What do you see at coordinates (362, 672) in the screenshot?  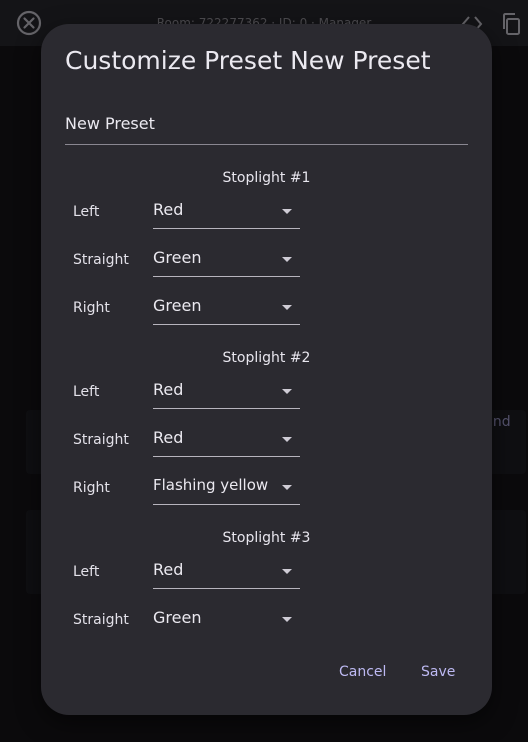 I see `cancel-button: Cancel` at bounding box center [362, 672].